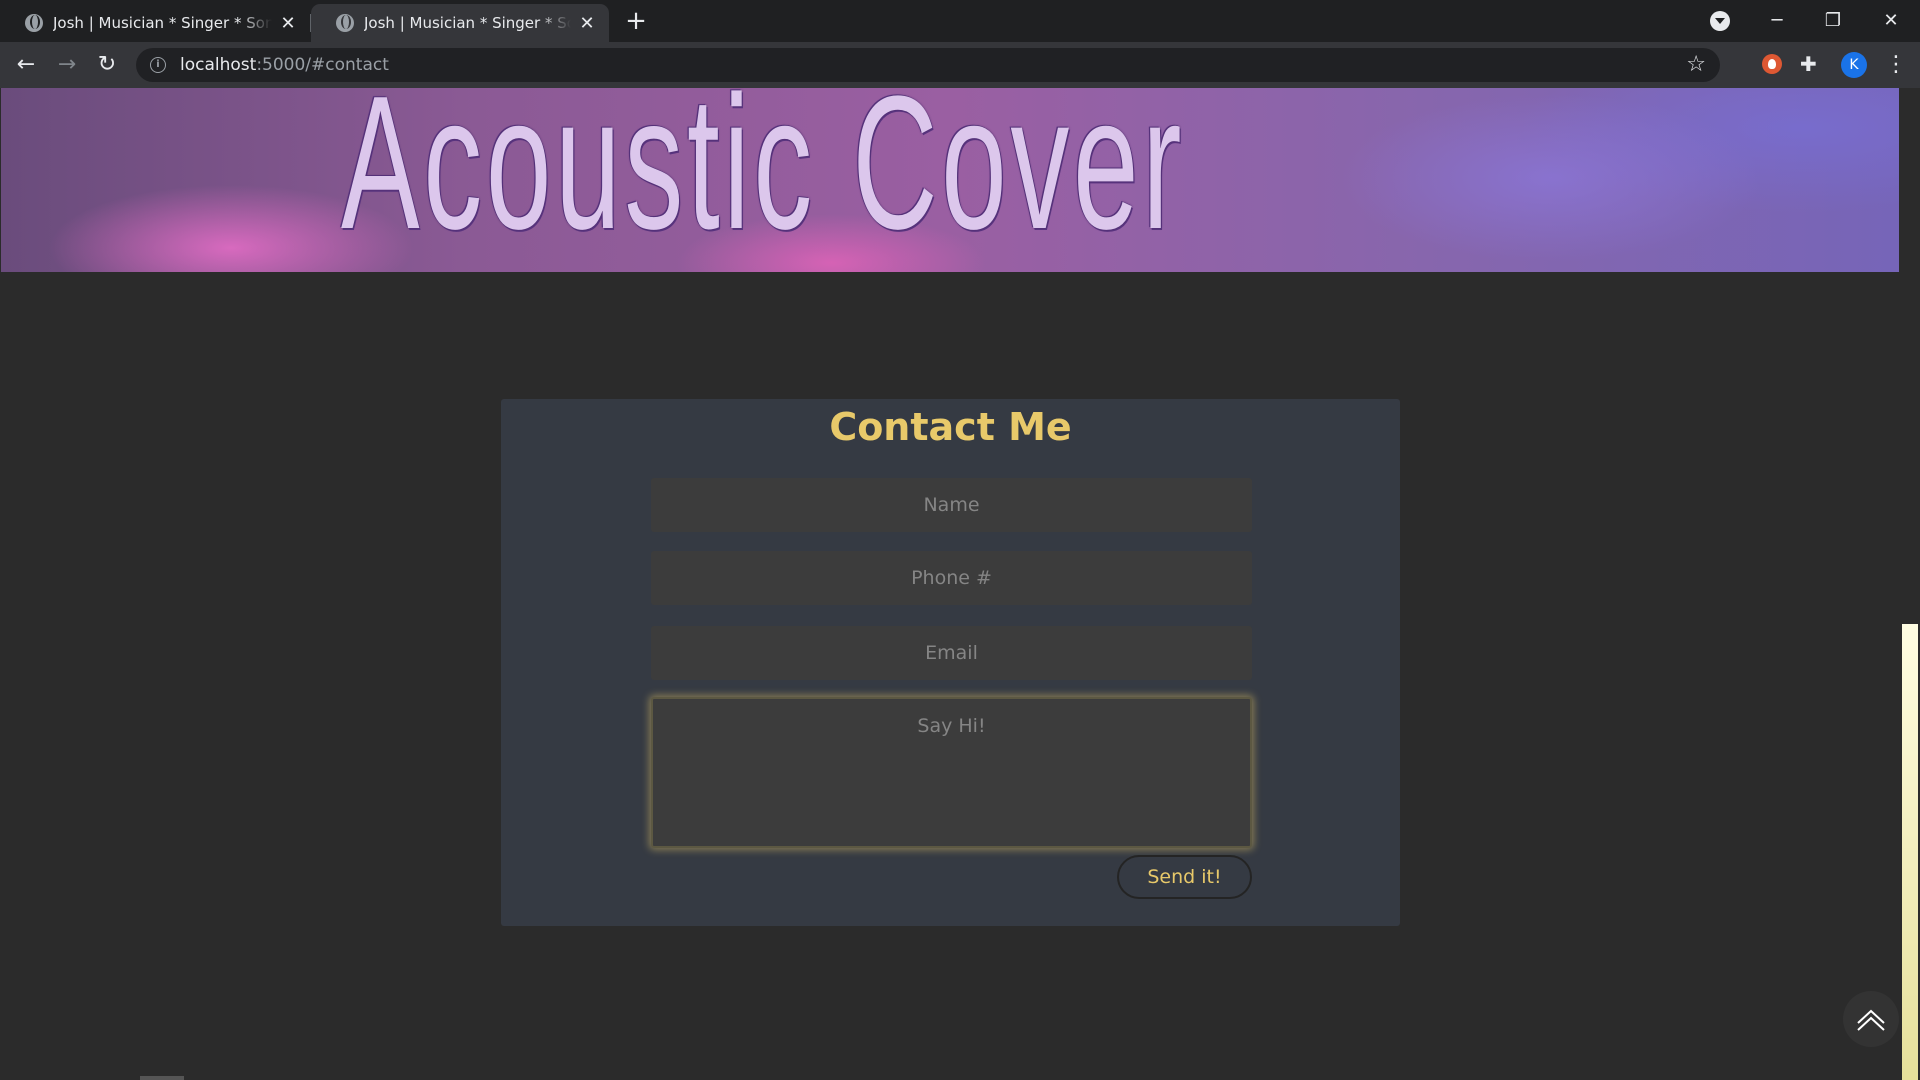 Image resolution: width=1920 pixels, height=1080 pixels. Describe the element at coordinates (1696, 65) in the screenshot. I see `star-icon: ☆` at that location.